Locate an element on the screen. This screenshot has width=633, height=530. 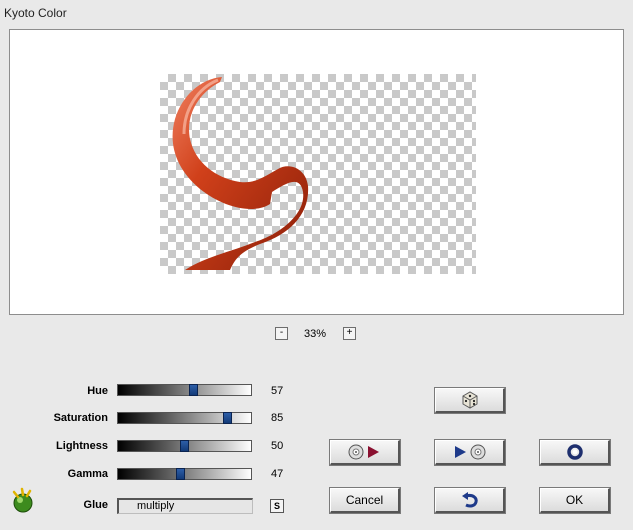
zoom-level: 33% is located at coordinates (315, 334).